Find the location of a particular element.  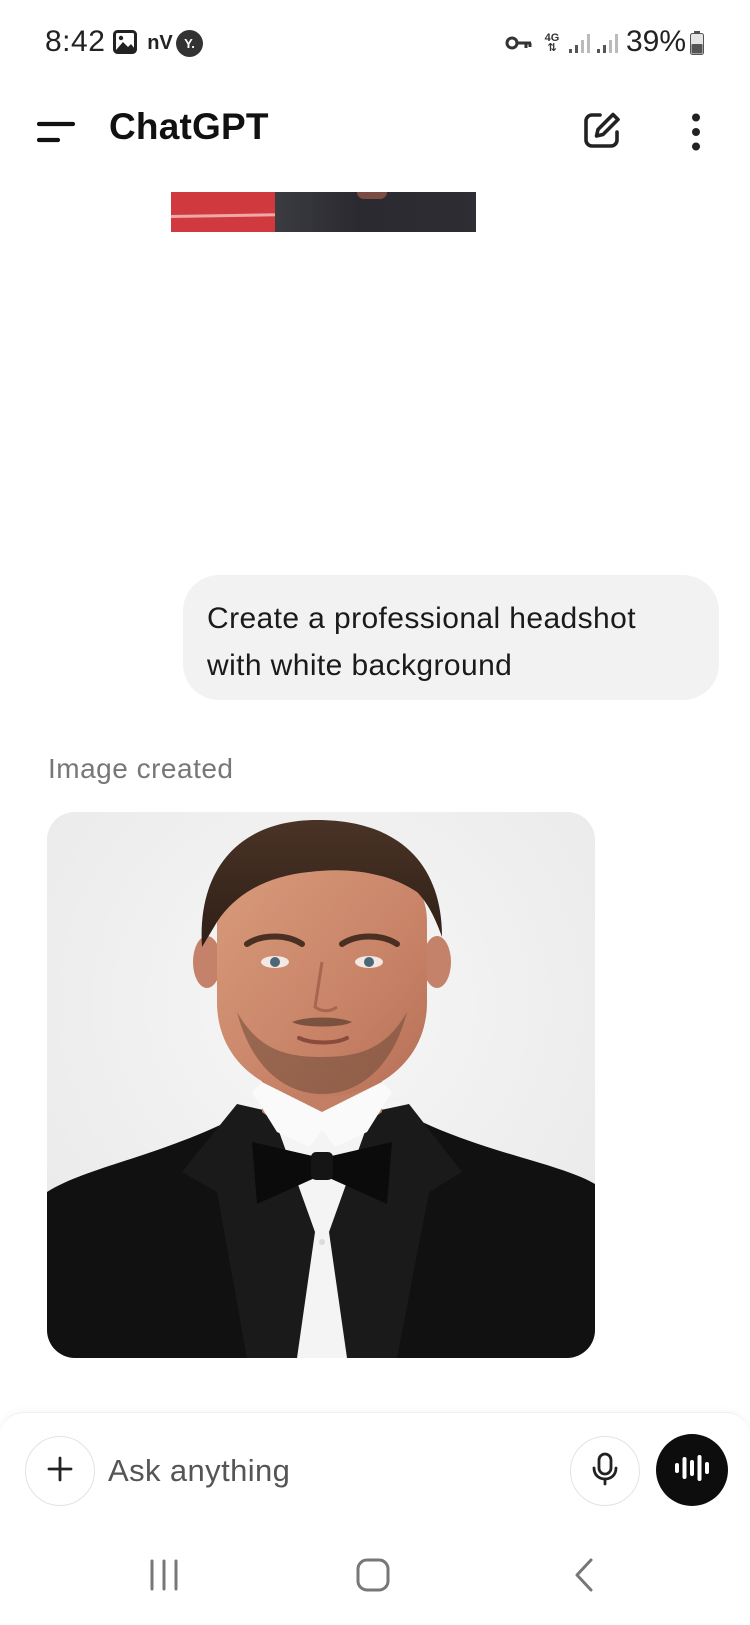

user-message-line: Create a professional headshot is located at coordinates (421, 618).